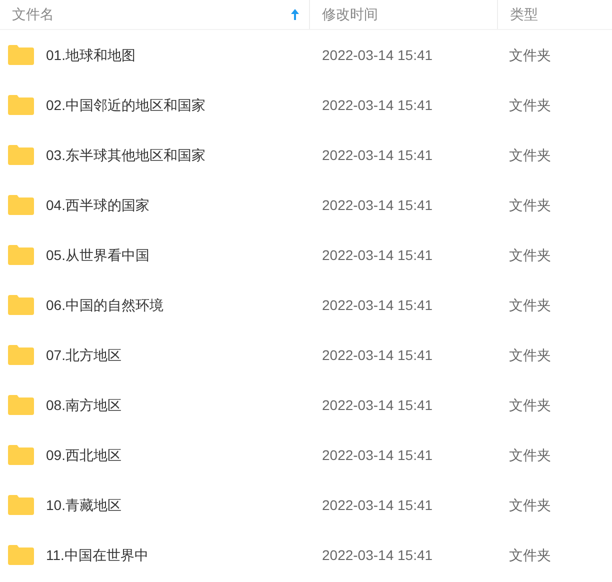  I want to click on folder-name: 05.从世界看中国, so click(98, 255).